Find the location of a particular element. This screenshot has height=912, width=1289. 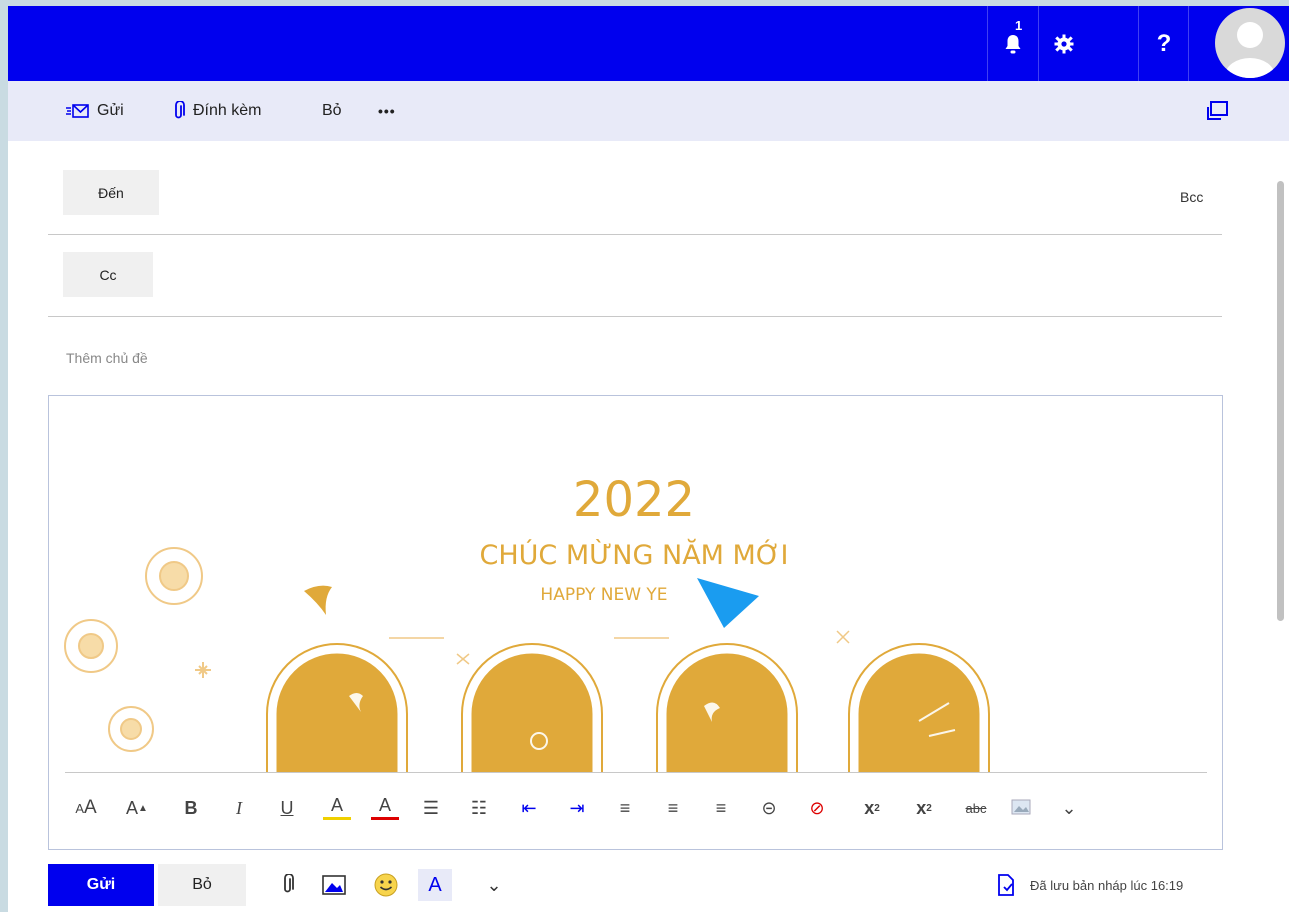

align-right-icon: ≡ is located at coordinates (721, 808).